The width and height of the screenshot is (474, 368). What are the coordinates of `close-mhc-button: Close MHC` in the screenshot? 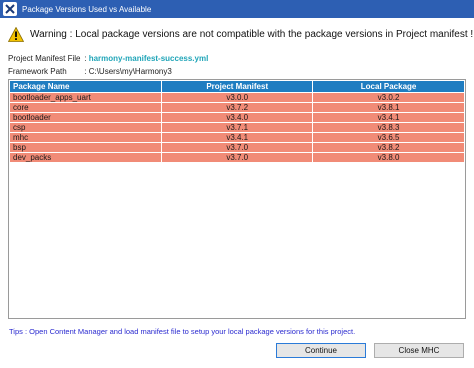 It's located at (419, 350).